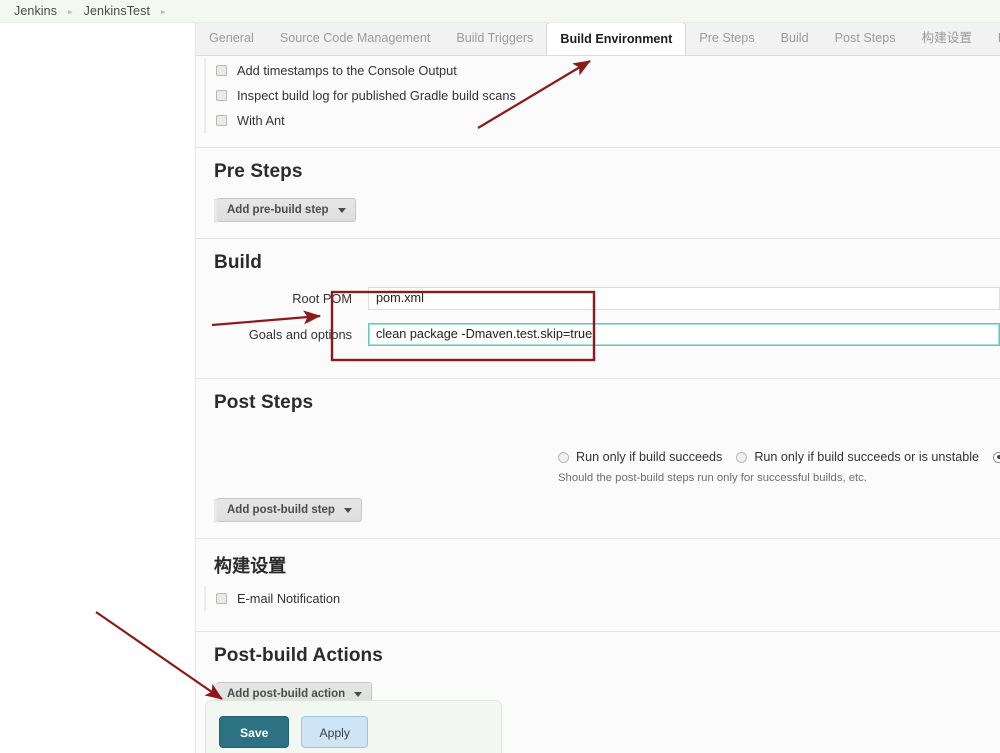  Describe the element at coordinates (117, 11) in the screenshot. I see `breadcrumb-item-jenkinstest: JenkinsTest` at that location.